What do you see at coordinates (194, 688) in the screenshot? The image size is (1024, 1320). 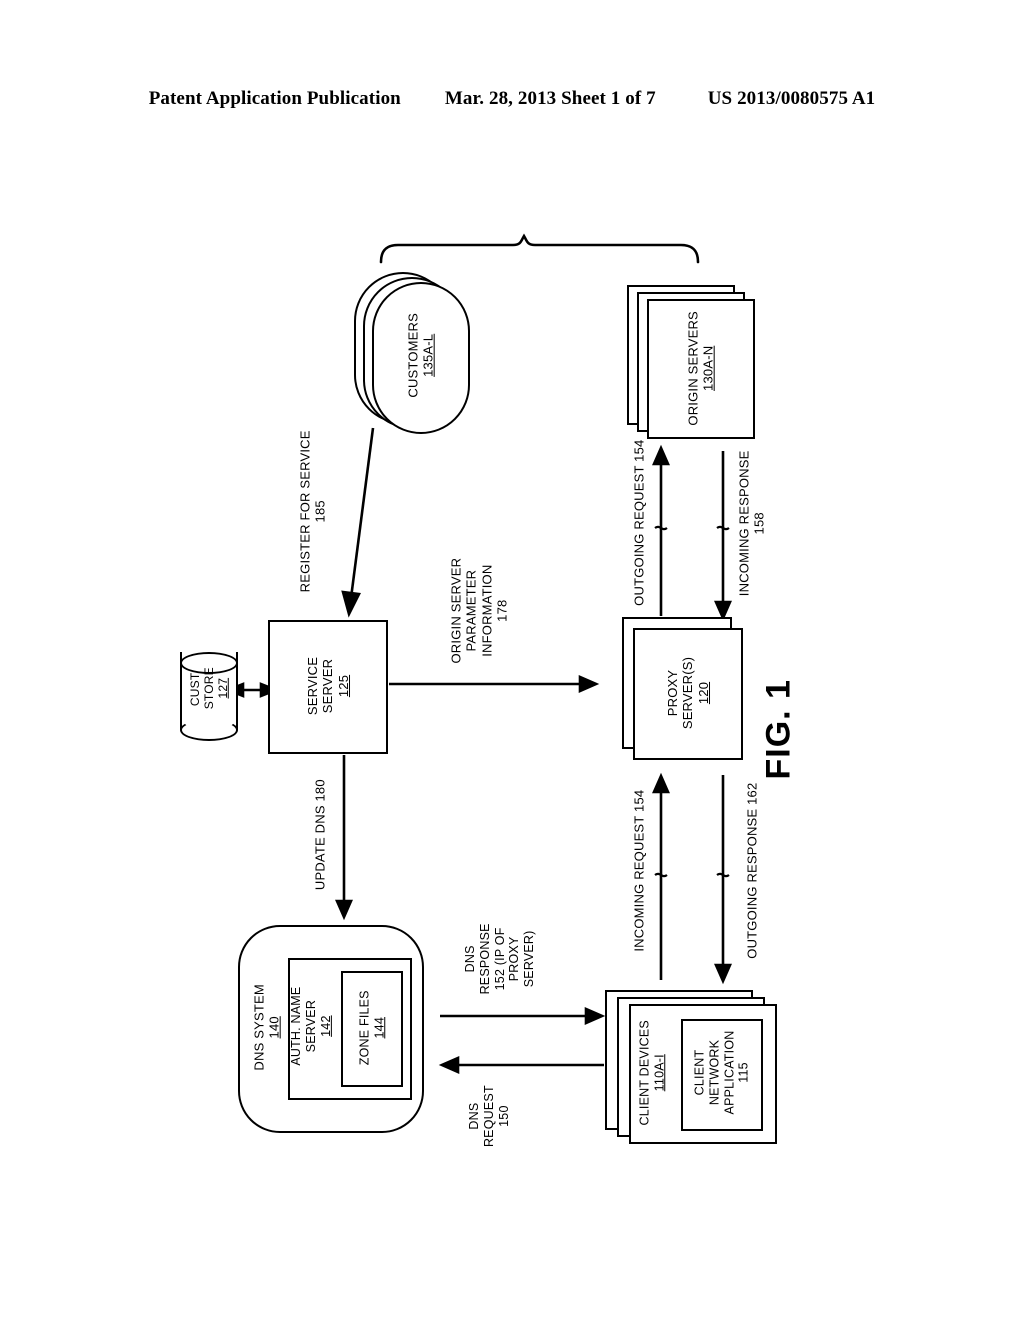 I see `cust-store-line1: CUST.` at bounding box center [194, 688].